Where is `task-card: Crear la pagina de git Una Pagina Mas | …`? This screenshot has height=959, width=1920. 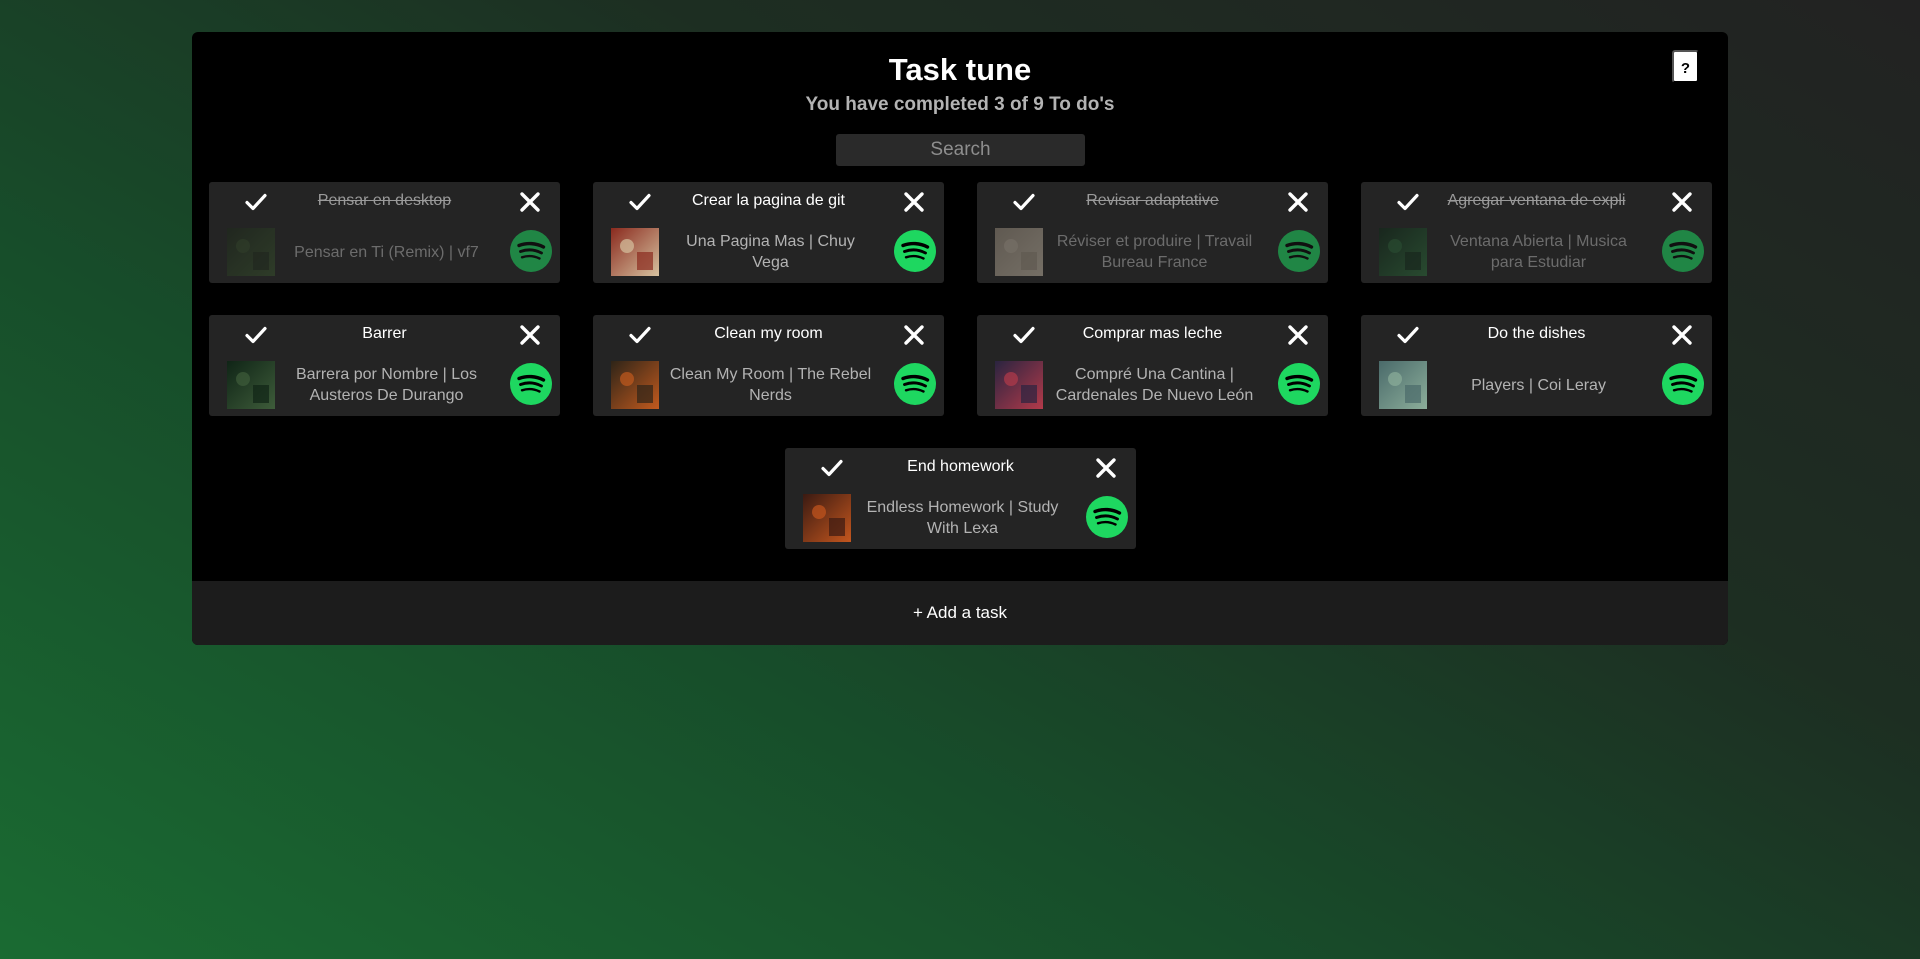
task-card: Crear la pagina de git Una Pagina Mas | … is located at coordinates (768, 232).